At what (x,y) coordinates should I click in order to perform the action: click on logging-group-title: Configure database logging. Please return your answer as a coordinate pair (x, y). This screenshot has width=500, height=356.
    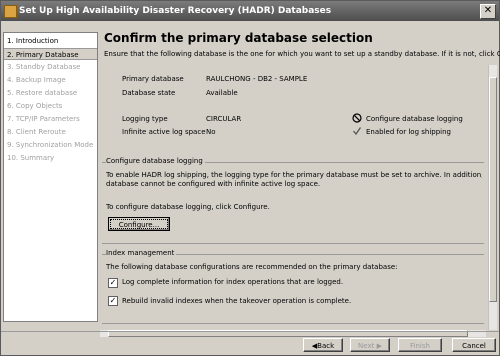
    Looking at the image, I should click on (155, 161).